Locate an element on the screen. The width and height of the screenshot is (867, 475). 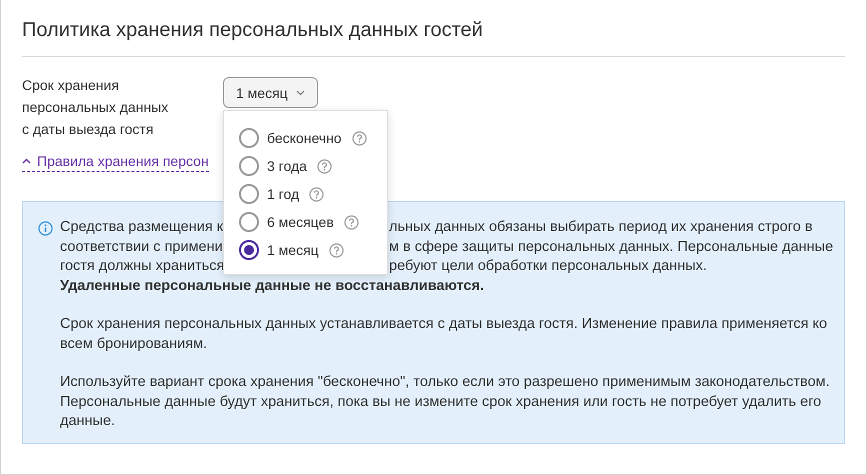
rules-link: Правила хранения персон is located at coordinates (115, 162).